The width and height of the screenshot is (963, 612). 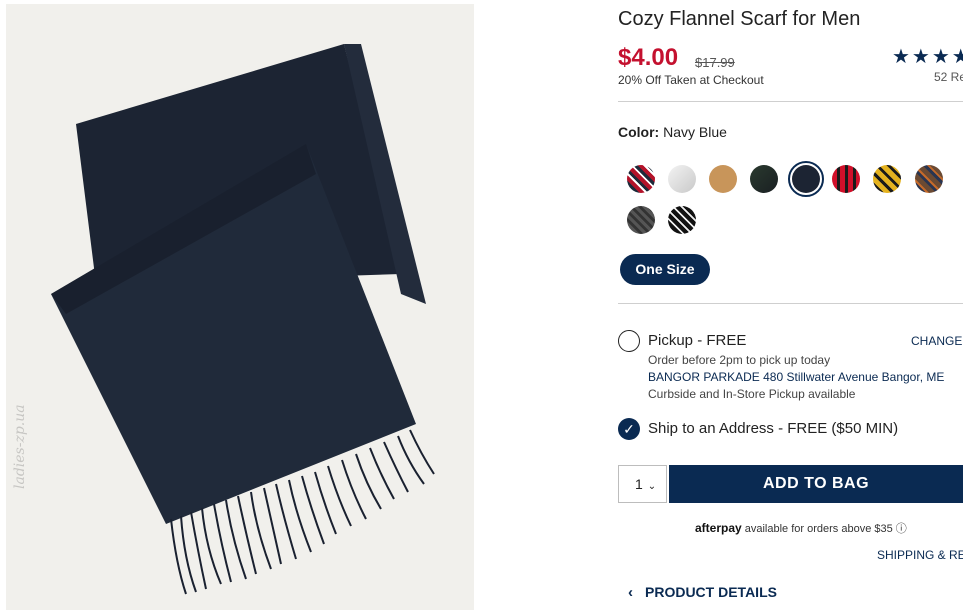 I want to click on ship-label: Ship to an Address - FREE ($50 MIN), so click(x=773, y=428).